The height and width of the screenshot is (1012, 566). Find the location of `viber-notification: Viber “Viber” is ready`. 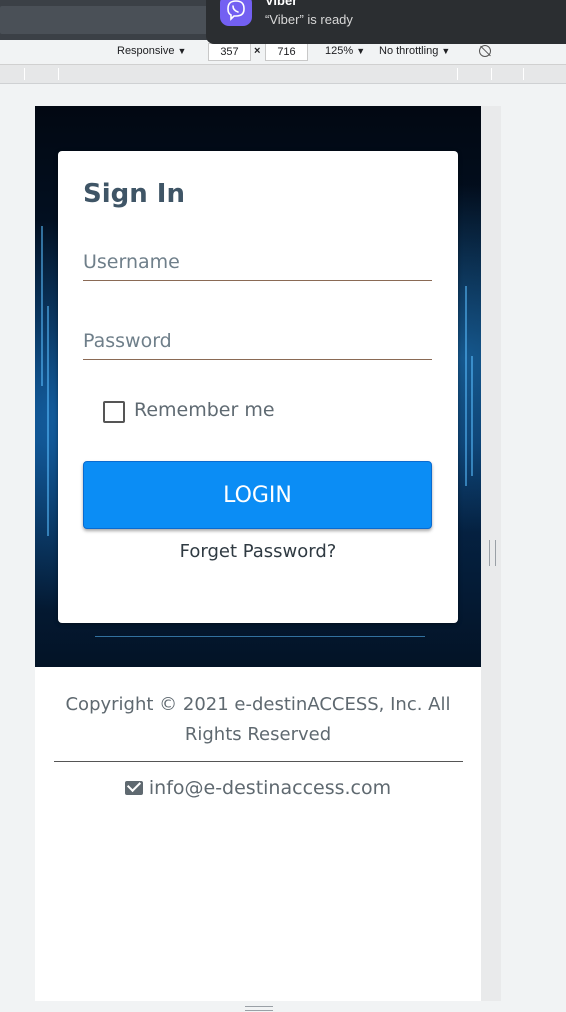

viber-notification: Viber “Viber” is ready is located at coordinates (386, 22).